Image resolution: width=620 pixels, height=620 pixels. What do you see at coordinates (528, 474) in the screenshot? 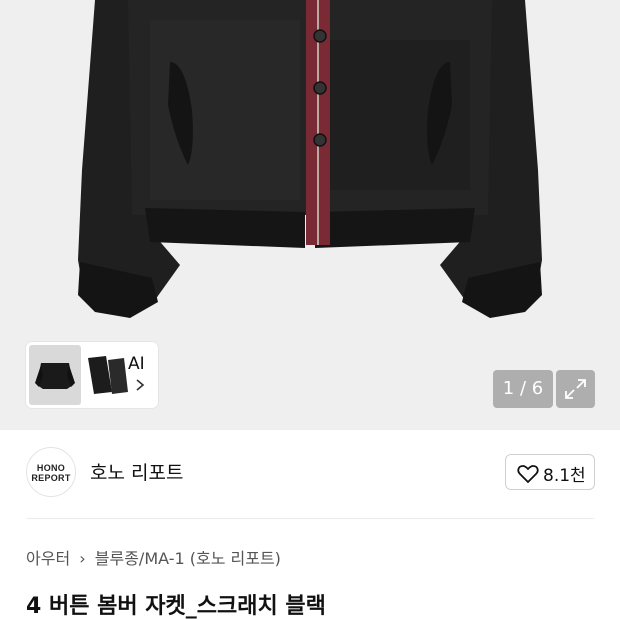
I see `heart-icon` at bounding box center [528, 474].